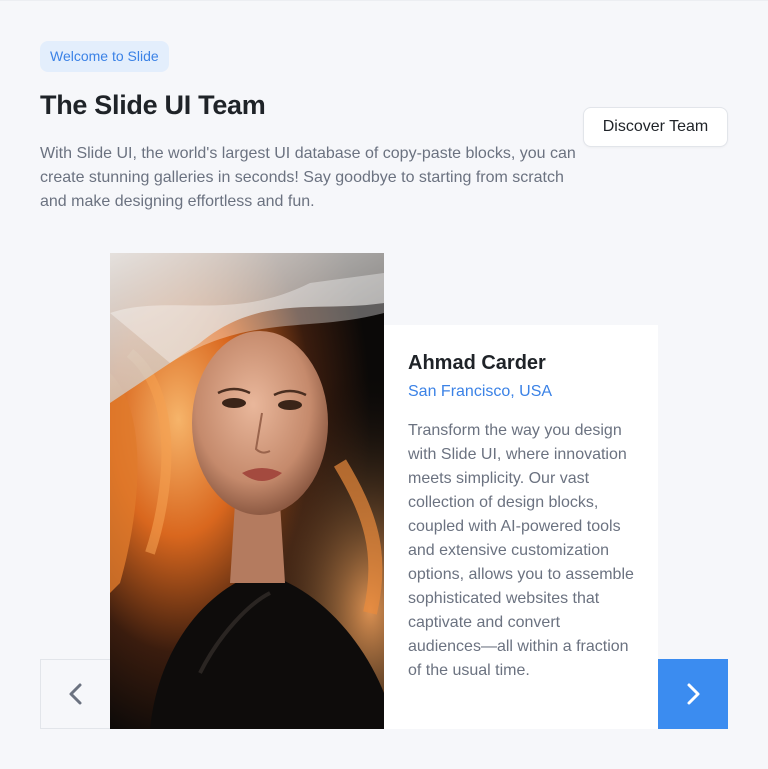  Describe the element at coordinates (477, 363) in the screenshot. I see `member-name: Ahmad Carder` at that location.